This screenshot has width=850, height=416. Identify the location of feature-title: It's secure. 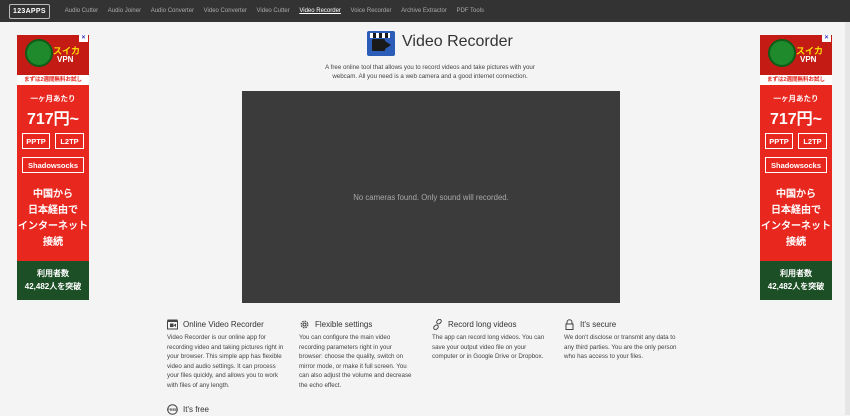
(598, 324).